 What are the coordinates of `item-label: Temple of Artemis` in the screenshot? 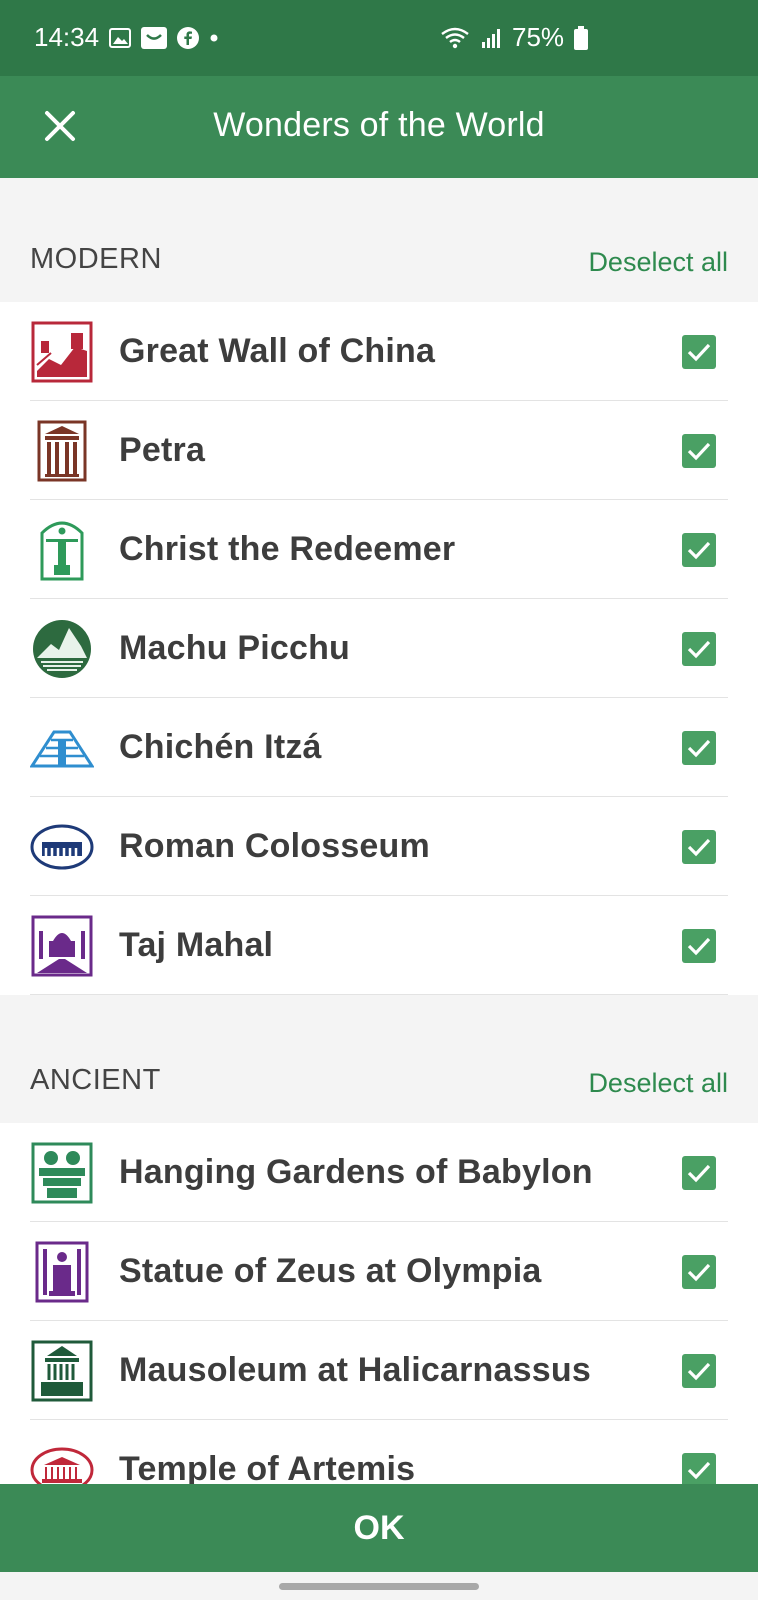 It's located at (267, 1467).